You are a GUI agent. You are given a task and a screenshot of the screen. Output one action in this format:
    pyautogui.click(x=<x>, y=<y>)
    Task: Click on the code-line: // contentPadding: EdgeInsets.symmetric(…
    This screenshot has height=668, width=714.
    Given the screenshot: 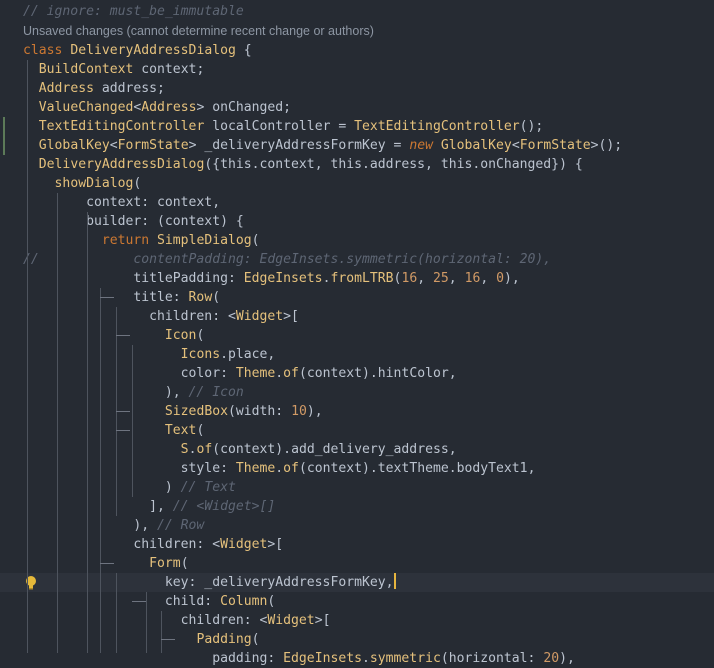 What is the action you would take?
    pyautogui.click(x=357, y=259)
    